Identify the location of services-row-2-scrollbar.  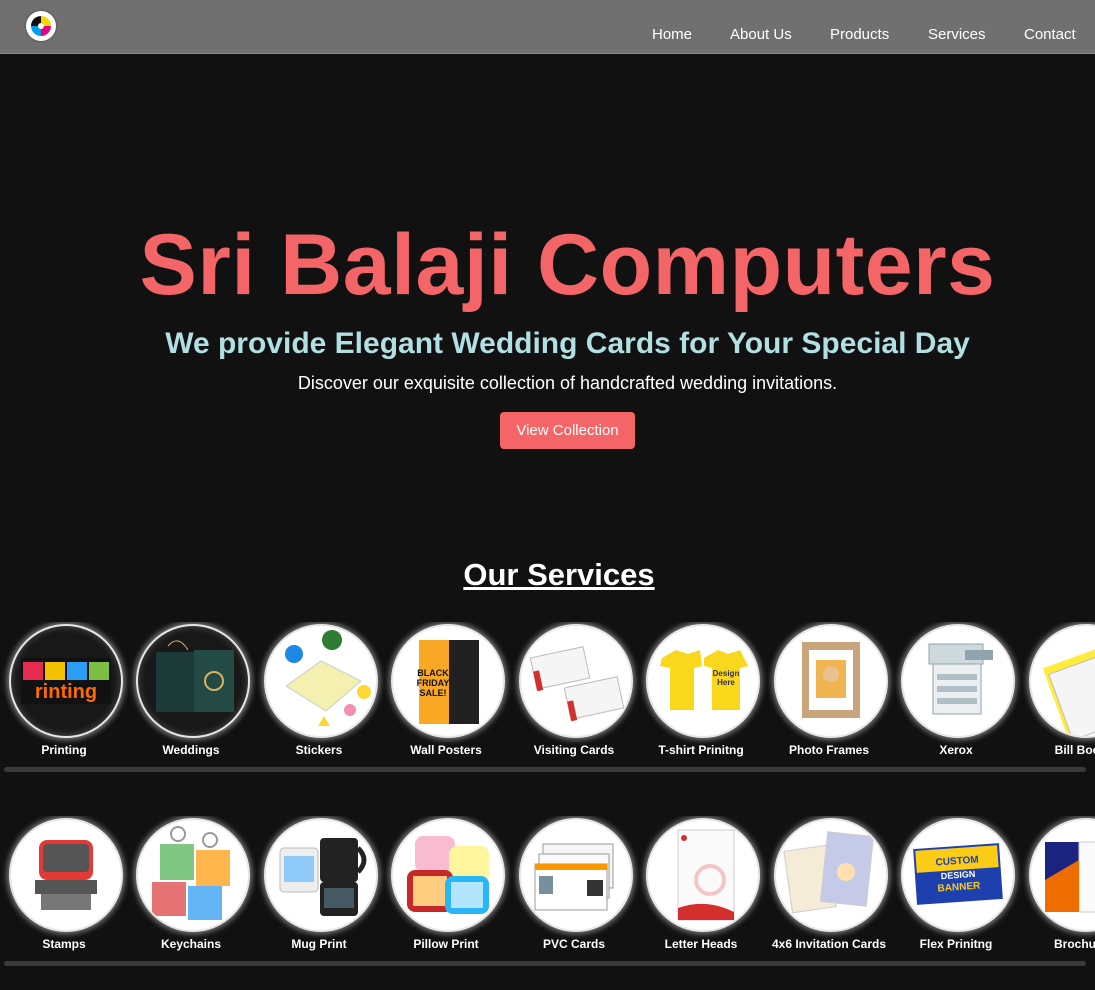
(545, 963).